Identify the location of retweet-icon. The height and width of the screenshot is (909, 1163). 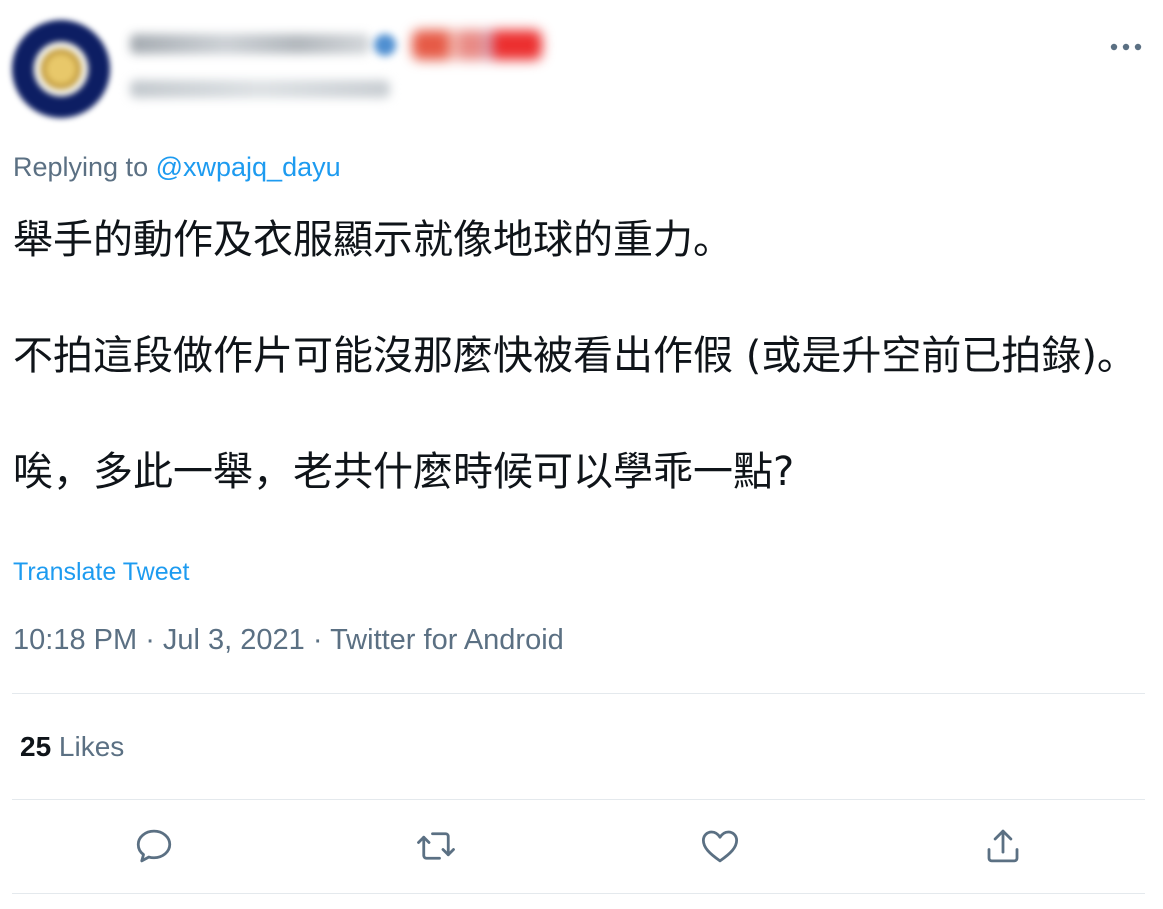
(436, 846).